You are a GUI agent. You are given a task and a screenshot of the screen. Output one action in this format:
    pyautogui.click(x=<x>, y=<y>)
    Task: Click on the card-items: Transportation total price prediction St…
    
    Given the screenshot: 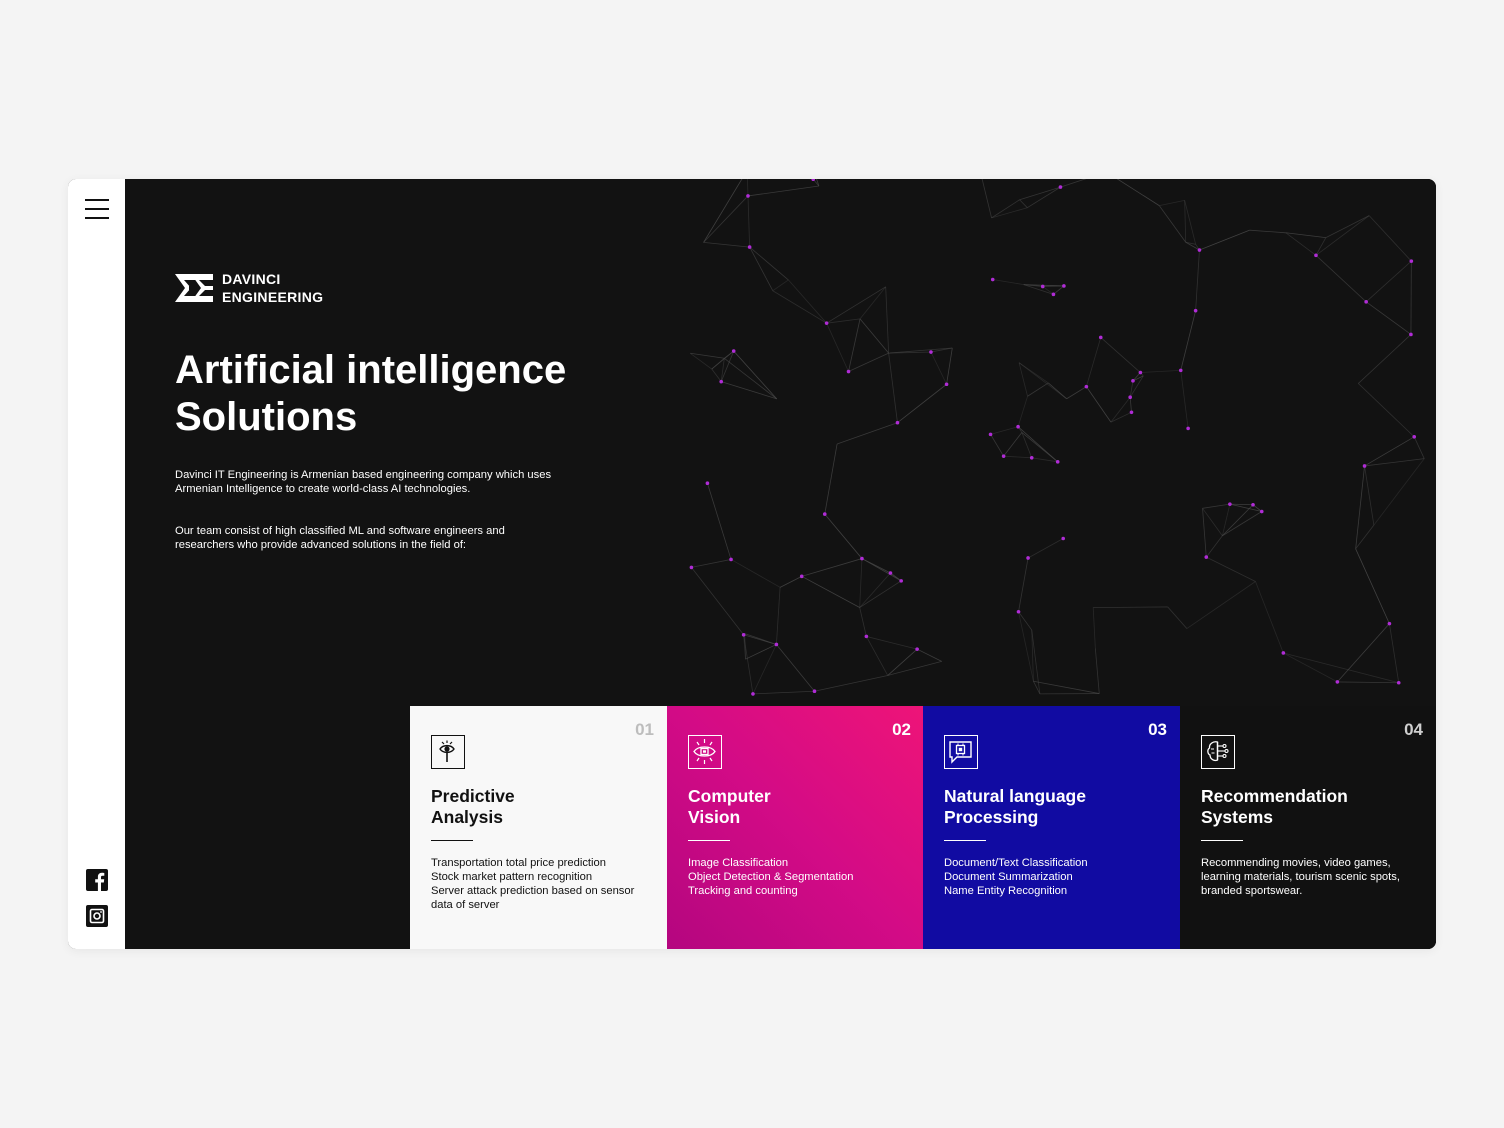 What is the action you would take?
    pyautogui.click(x=538, y=884)
    